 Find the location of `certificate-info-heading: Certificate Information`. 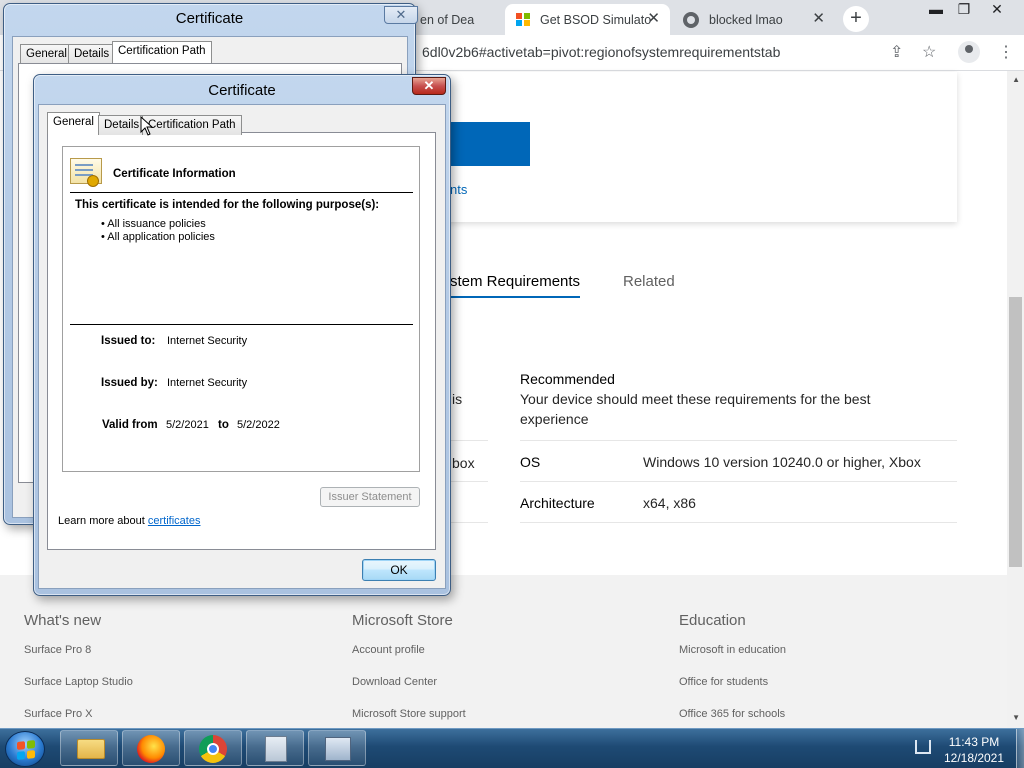

certificate-info-heading: Certificate Information is located at coordinates (174, 174).